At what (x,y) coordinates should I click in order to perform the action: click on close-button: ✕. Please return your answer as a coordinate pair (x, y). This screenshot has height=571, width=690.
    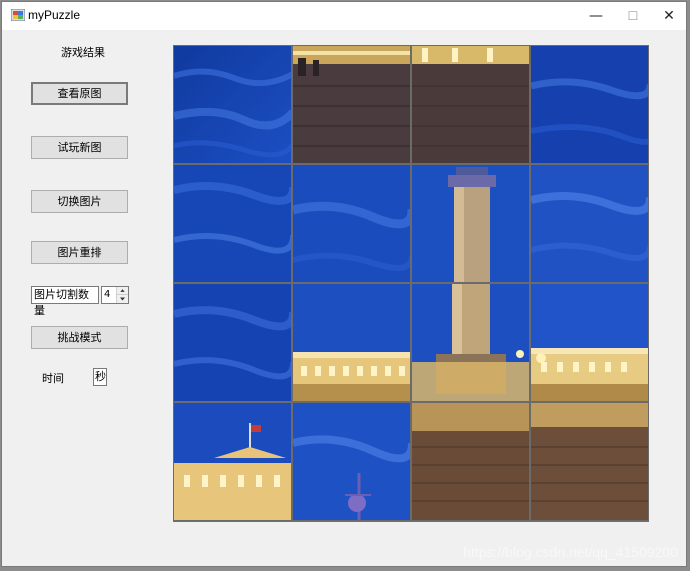
    Looking at the image, I should click on (669, 16).